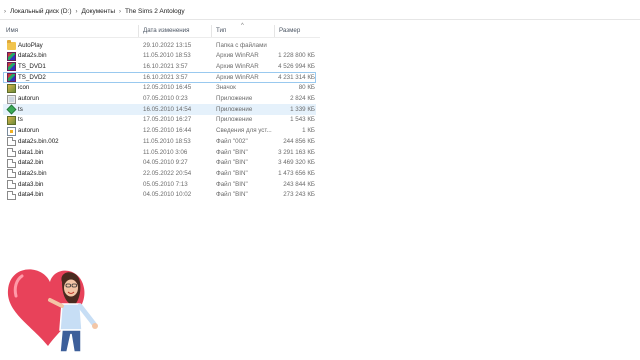 The image size is (640, 360). What do you see at coordinates (167, 173) in the screenshot?
I see `file-date: 22.05.2022 20:54` at bounding box center [167, 173].